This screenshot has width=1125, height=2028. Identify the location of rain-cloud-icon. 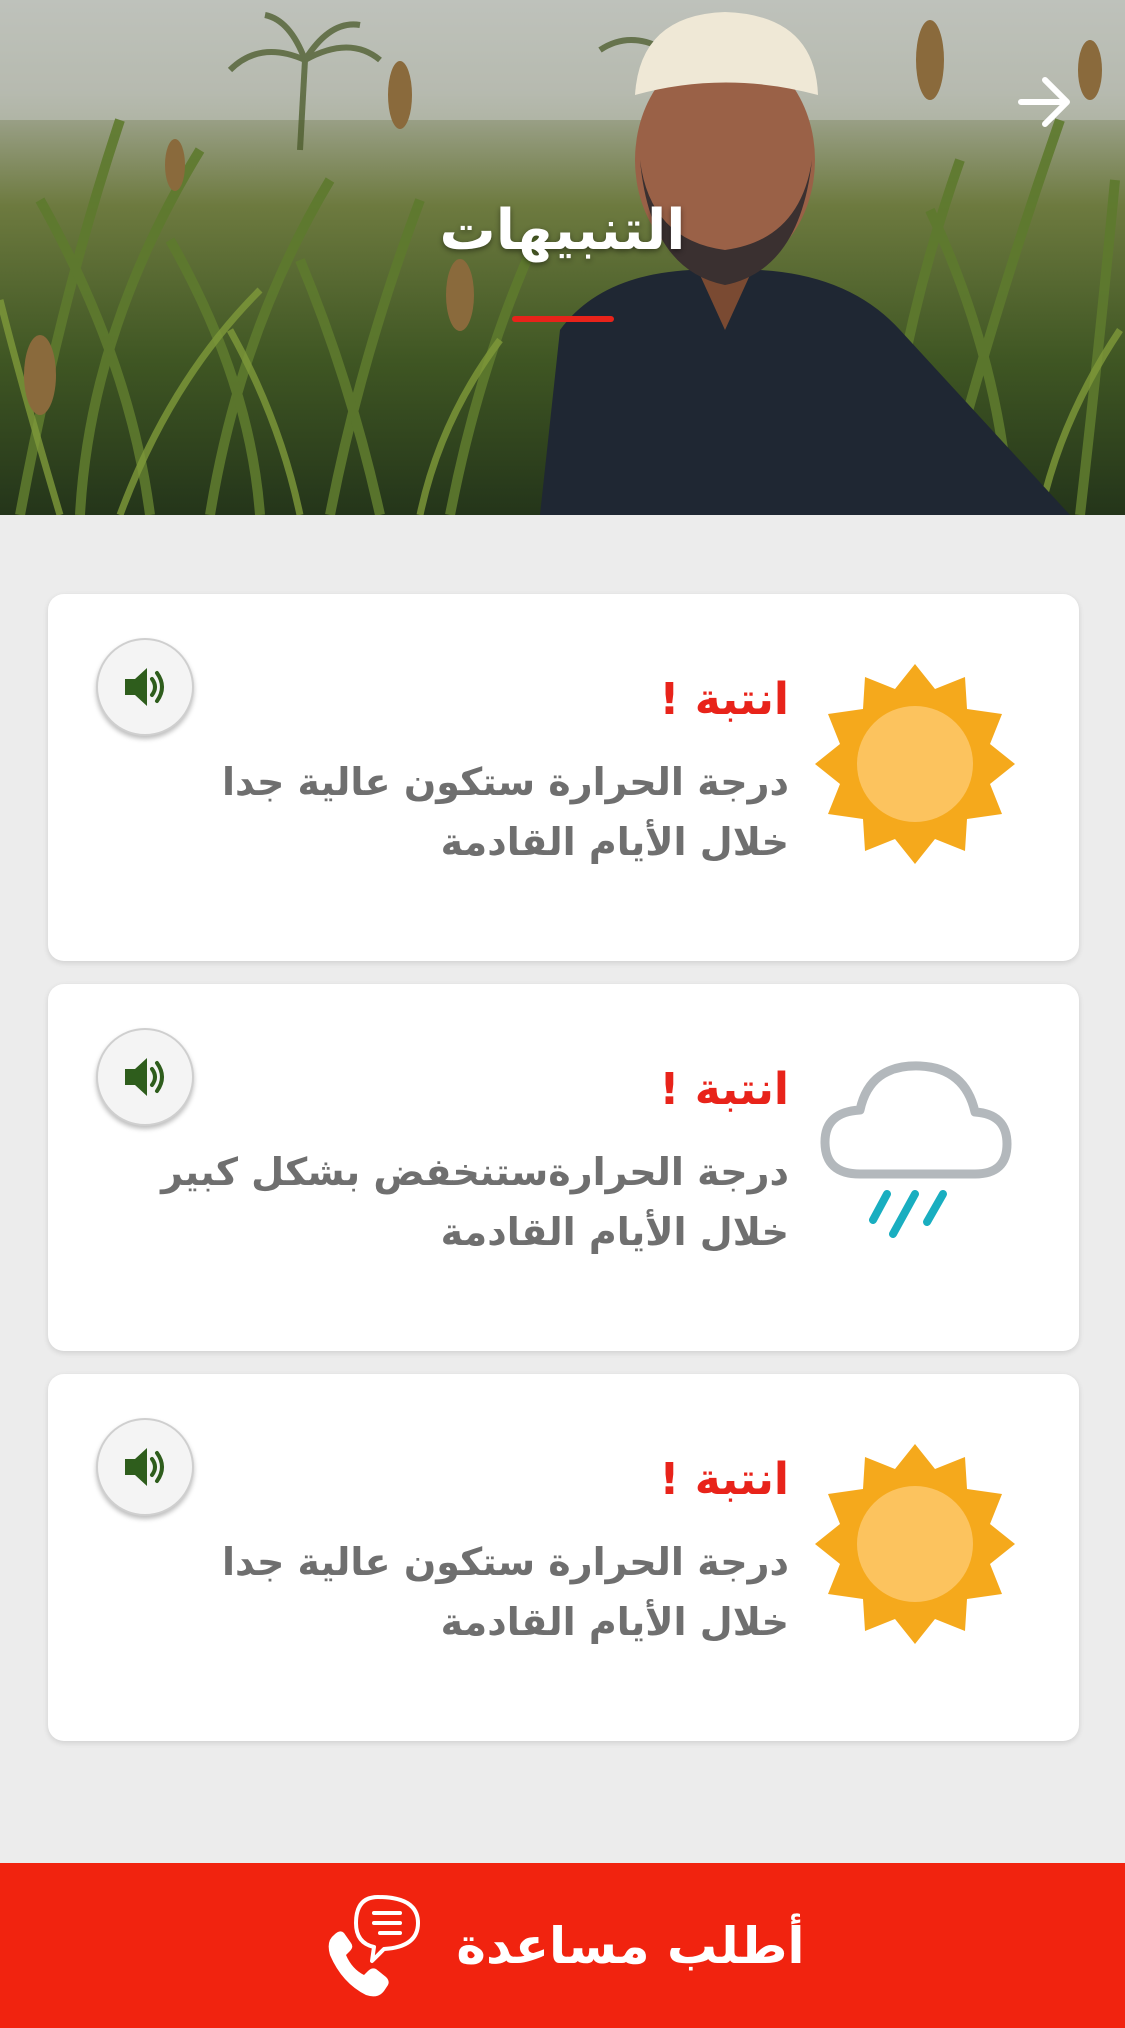
(916, 1149).